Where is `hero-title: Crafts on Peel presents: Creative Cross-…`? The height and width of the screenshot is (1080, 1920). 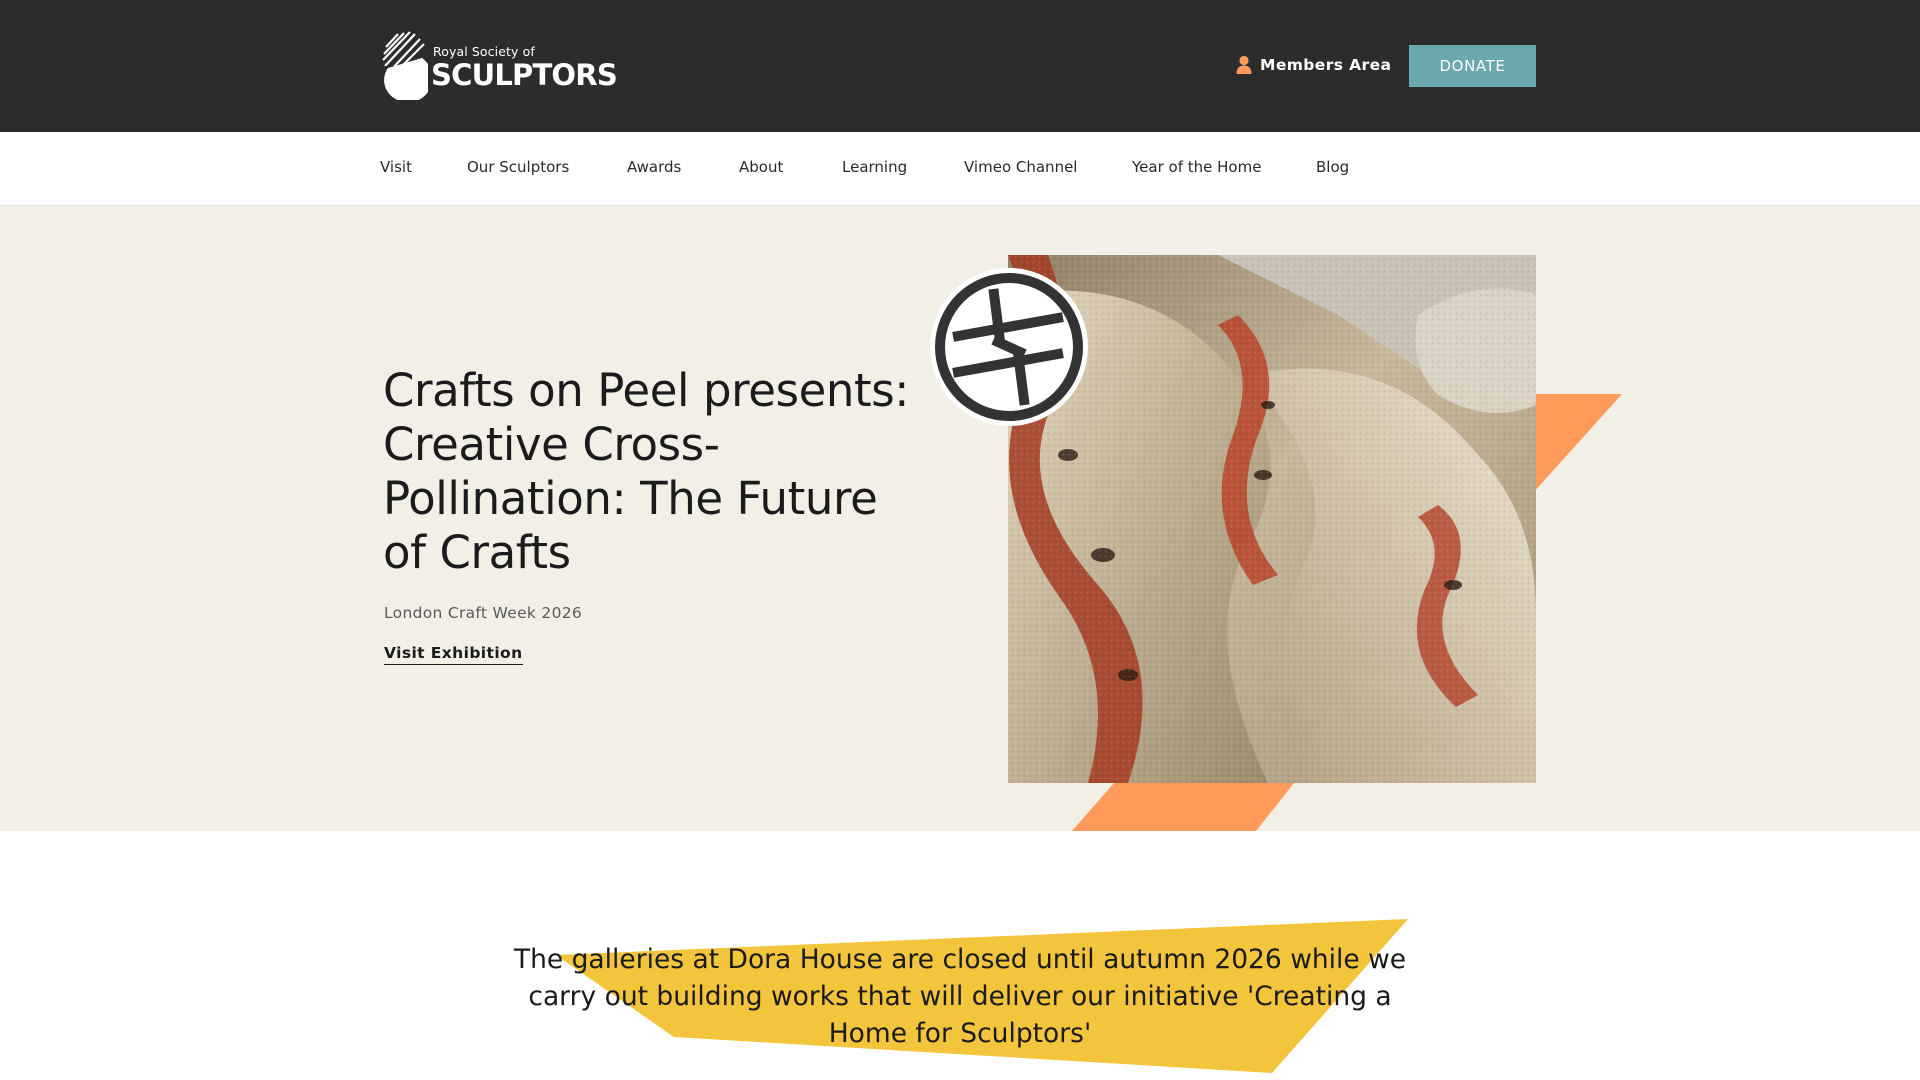 hero-title: Crafts on Peel presents: Creative Cross-… is located at coordinates (646, 471).